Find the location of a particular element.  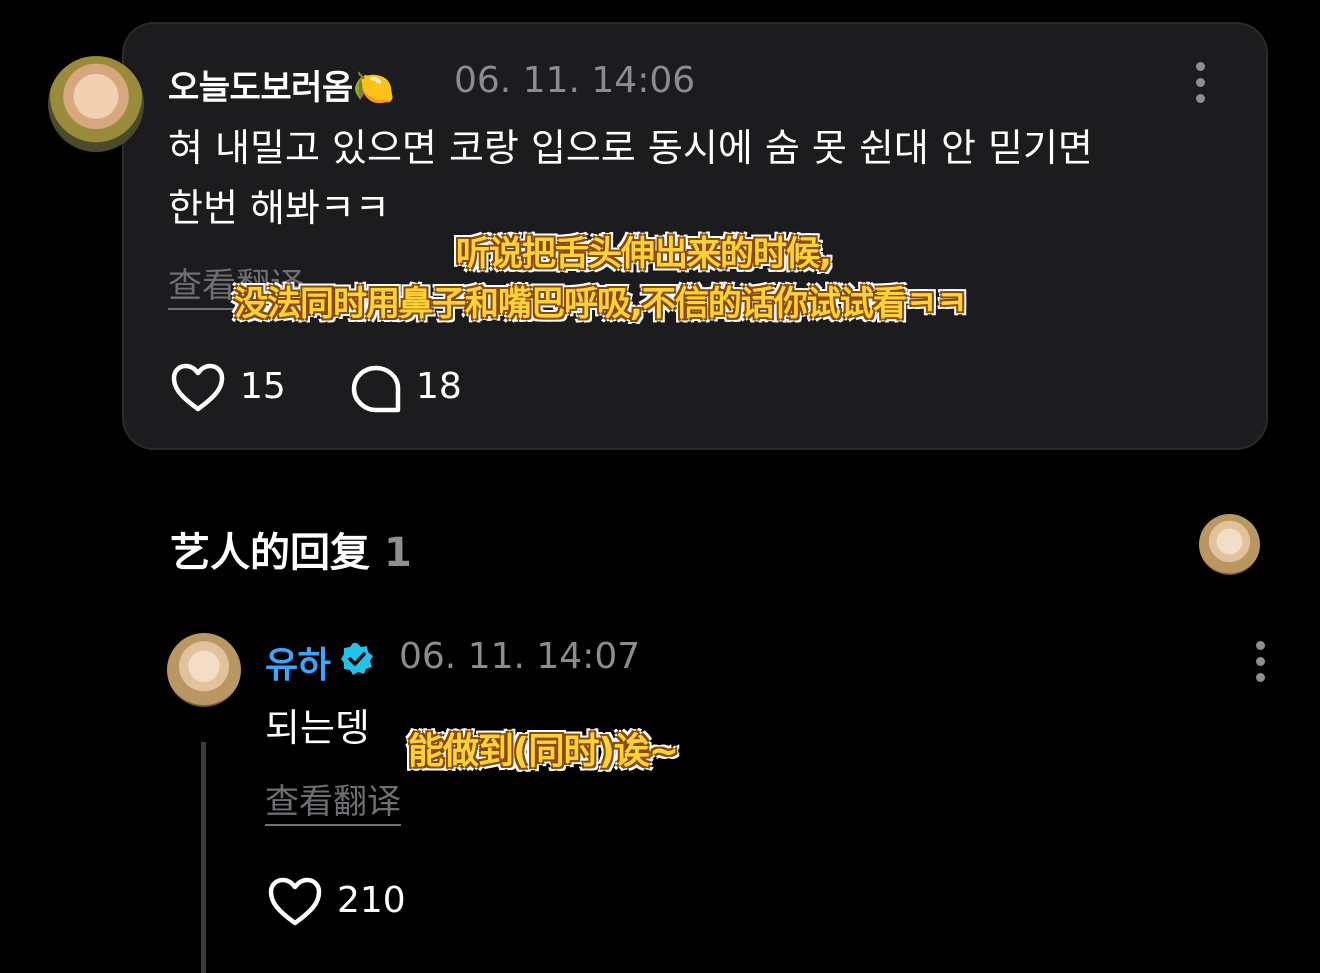

caption-top-line2: 没法同时用鼻子和嘴巴呼吸,不信的话你试试看ㅋㅋ is located at coordinates (600, 304).